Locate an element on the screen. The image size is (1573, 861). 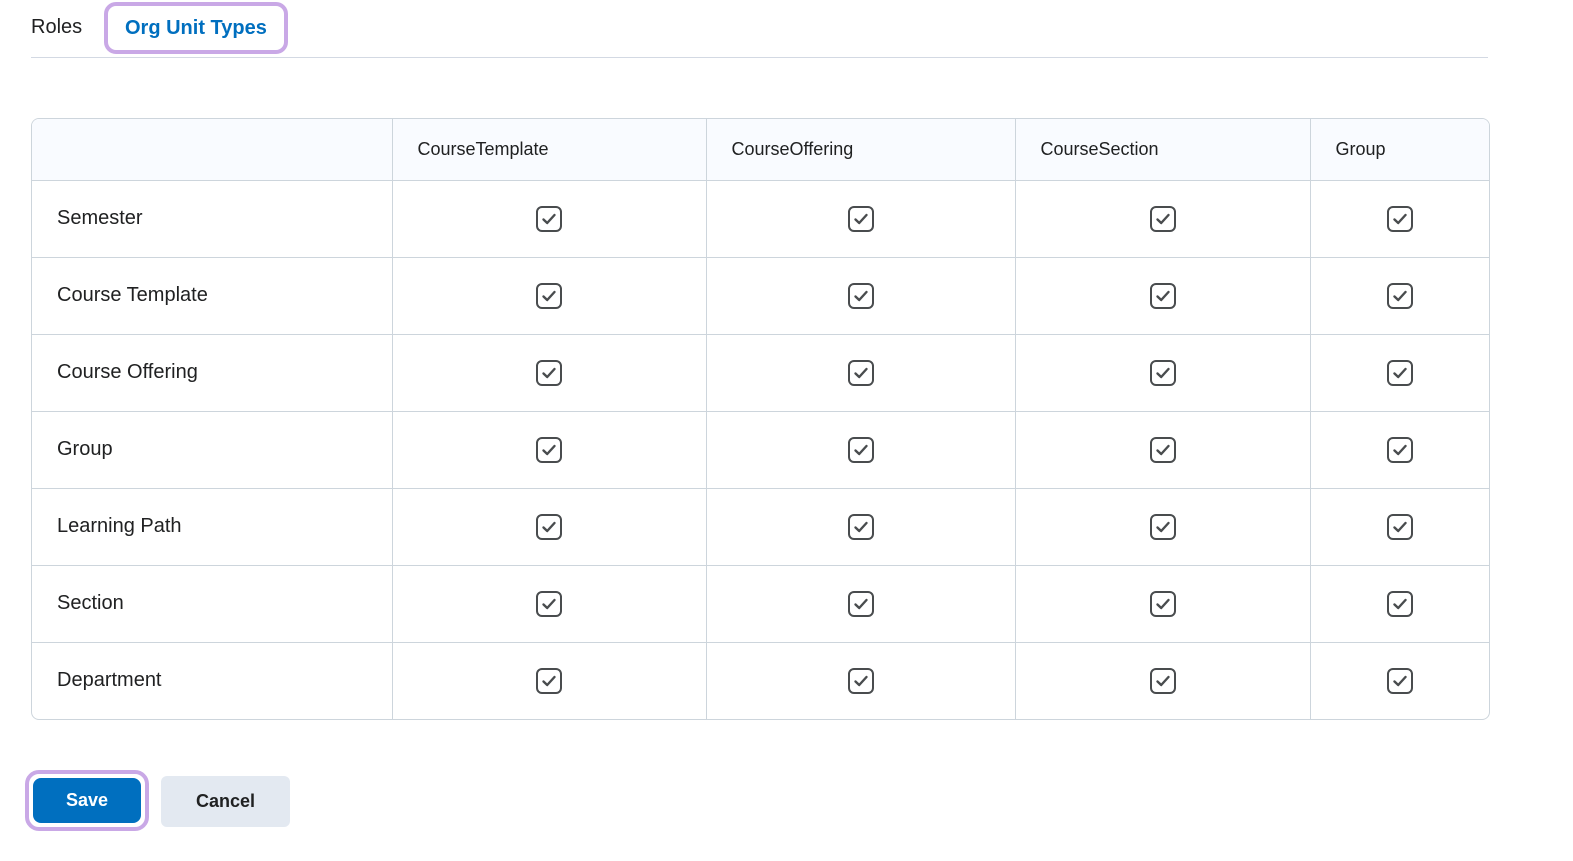
row-label: Course Offering is located at coordinates (212, 373).